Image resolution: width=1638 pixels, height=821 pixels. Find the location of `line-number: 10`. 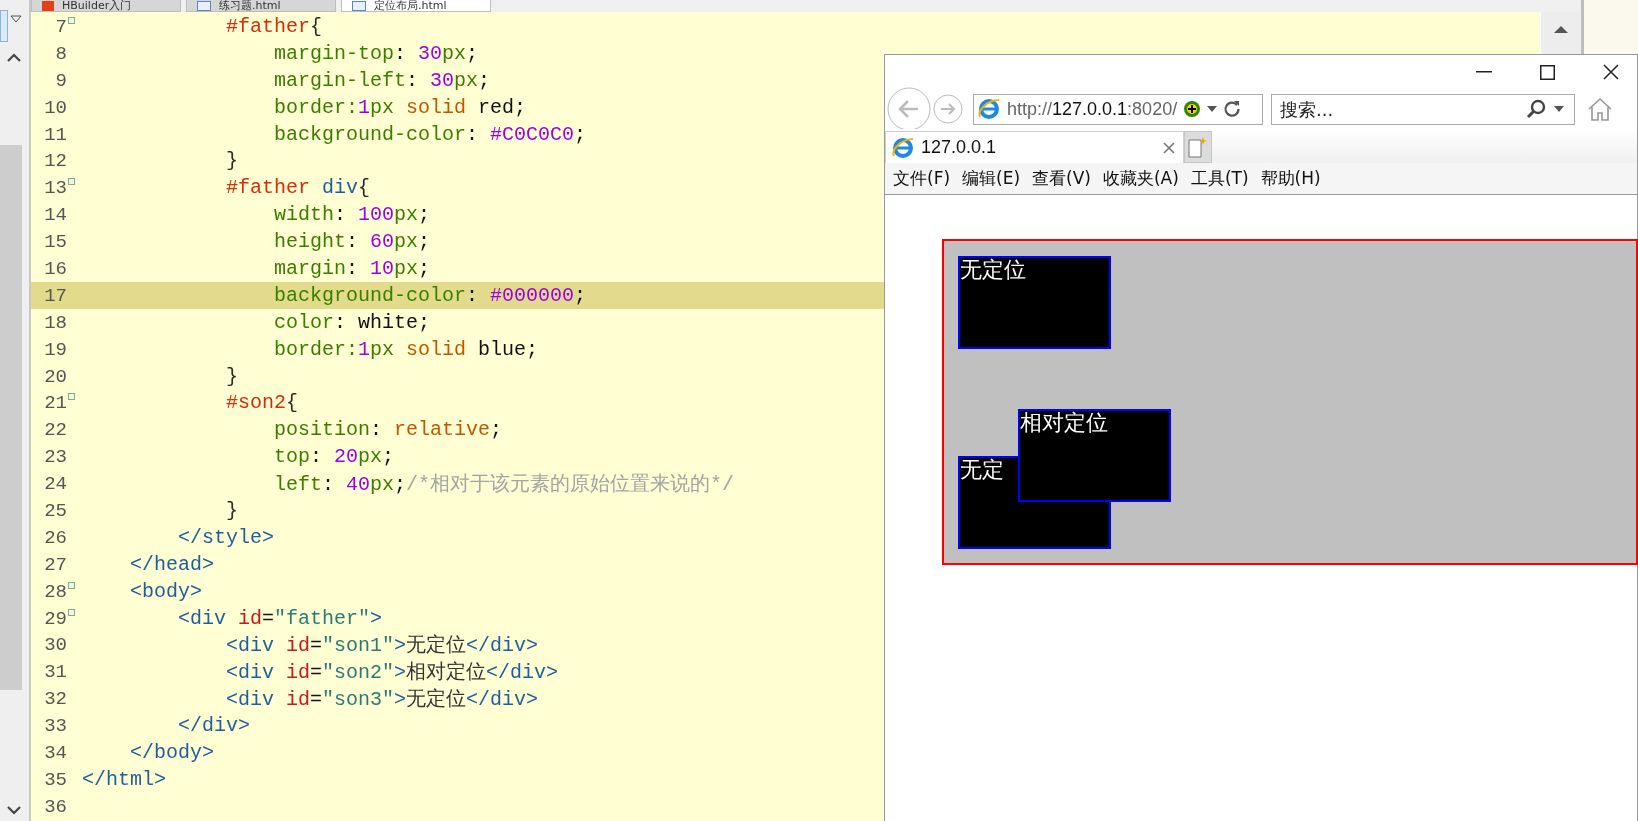

line-number: 10 is located at coordinates (55, 107).